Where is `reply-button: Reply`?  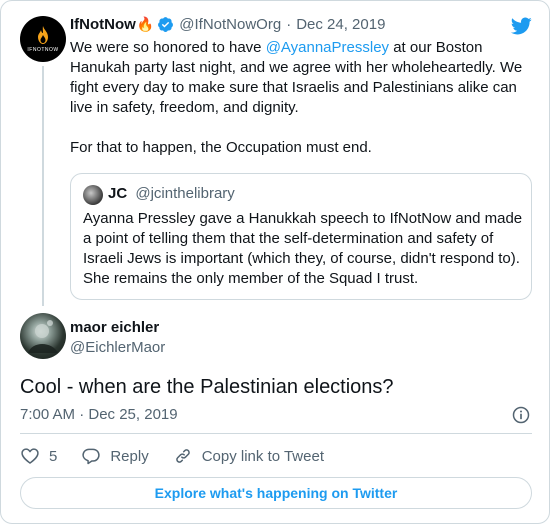 reply-button: Reply is located at coordinates (115, 456).